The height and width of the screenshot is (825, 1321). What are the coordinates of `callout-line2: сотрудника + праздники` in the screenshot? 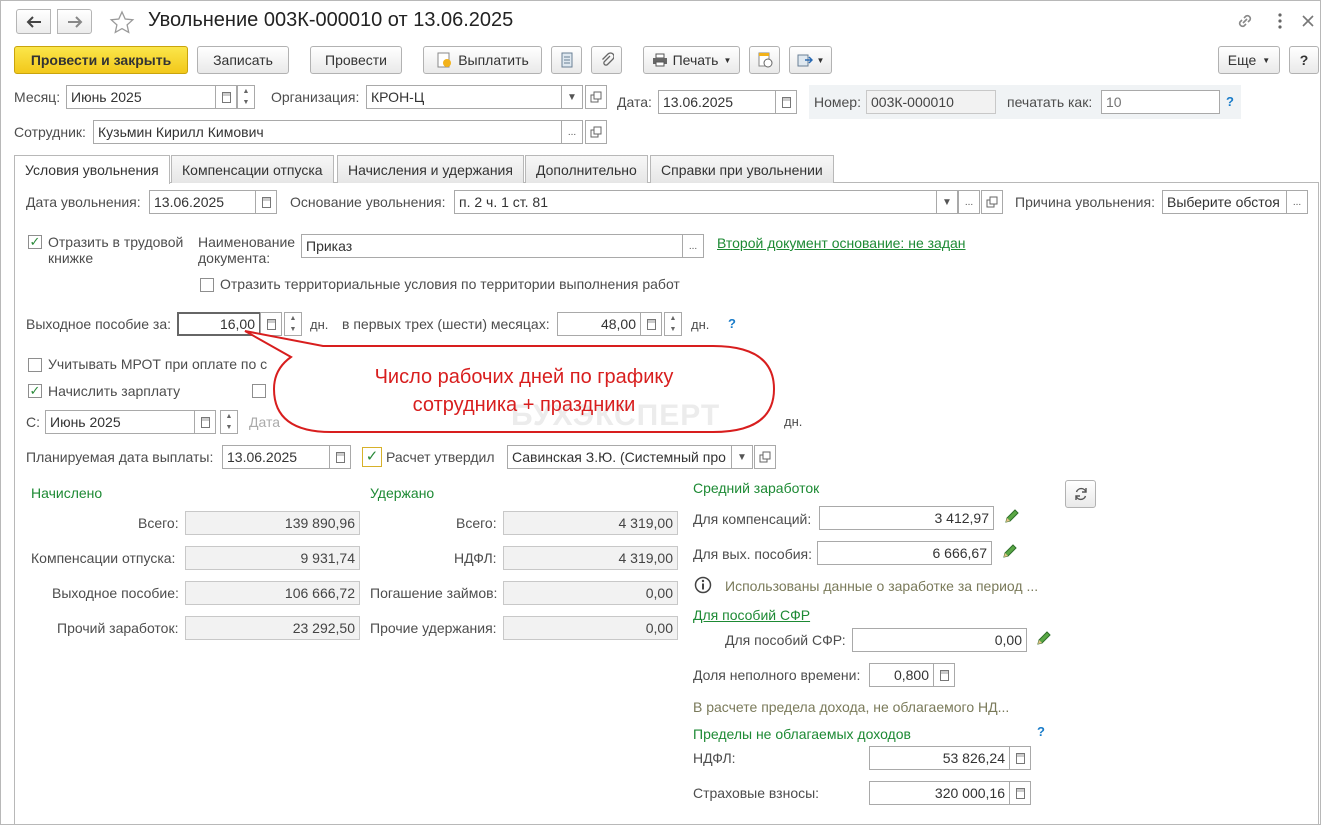 It's located at (524, 405).